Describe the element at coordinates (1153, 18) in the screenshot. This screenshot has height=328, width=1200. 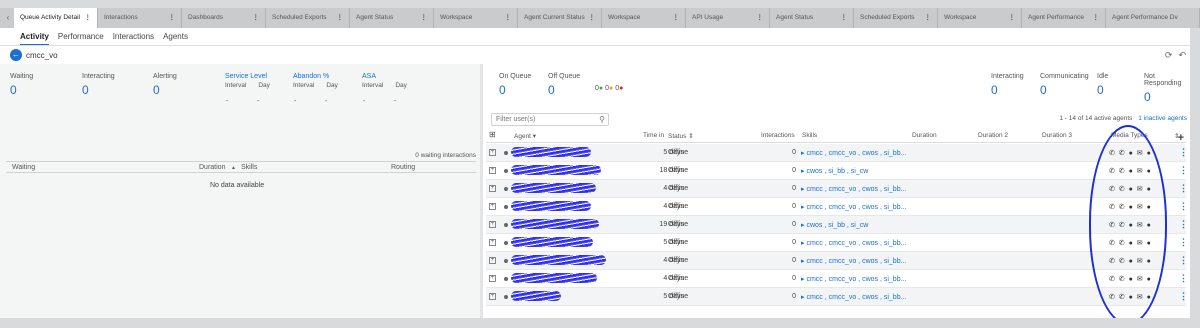
I see `tab-13: Agent Performance Dv` at that location.